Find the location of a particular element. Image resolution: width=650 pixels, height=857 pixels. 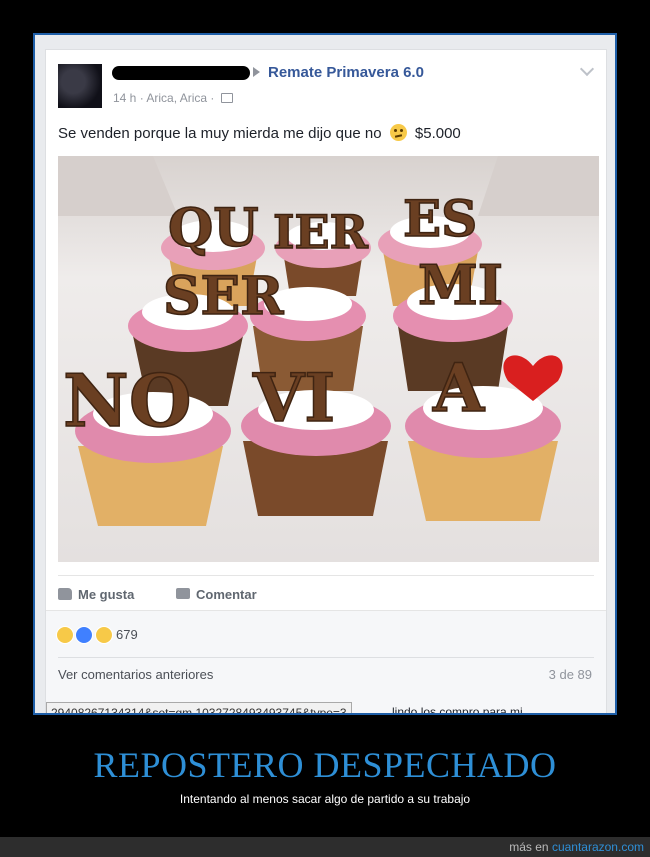

letter-no: NO is located at coordinates (127, 400).